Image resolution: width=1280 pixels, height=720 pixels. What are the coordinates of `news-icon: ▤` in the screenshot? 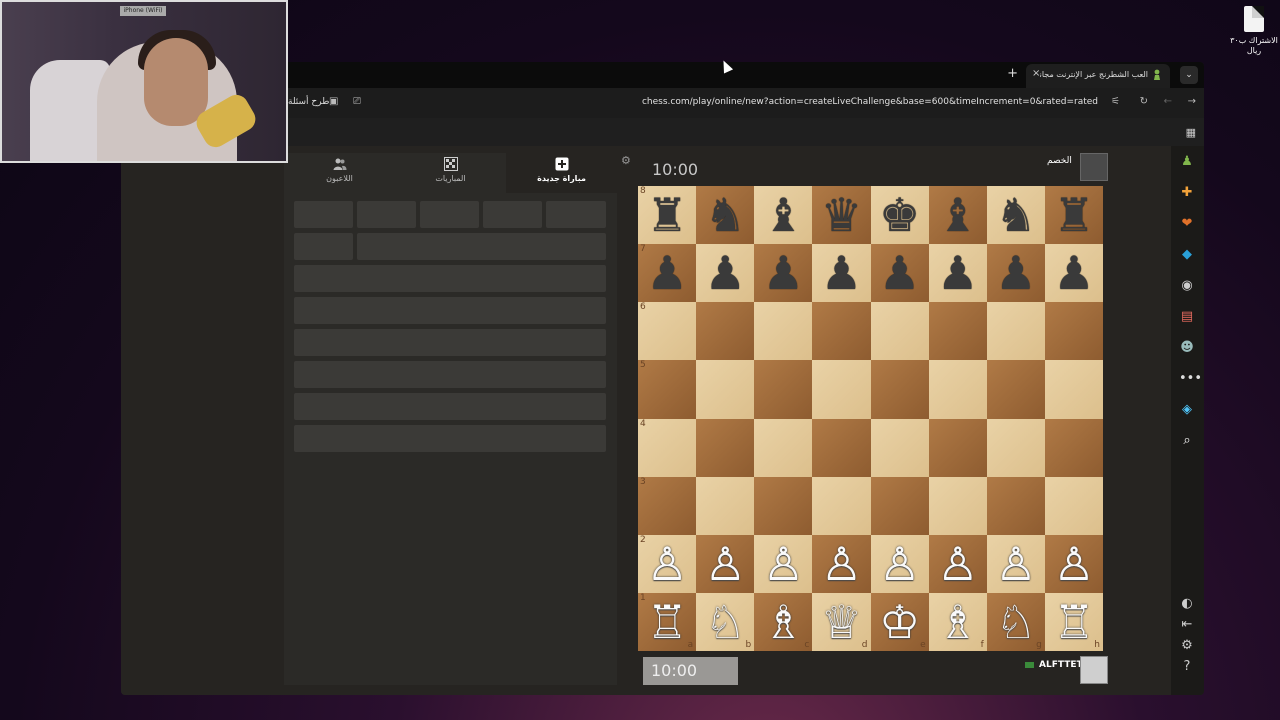 It's located at (1187, 317).